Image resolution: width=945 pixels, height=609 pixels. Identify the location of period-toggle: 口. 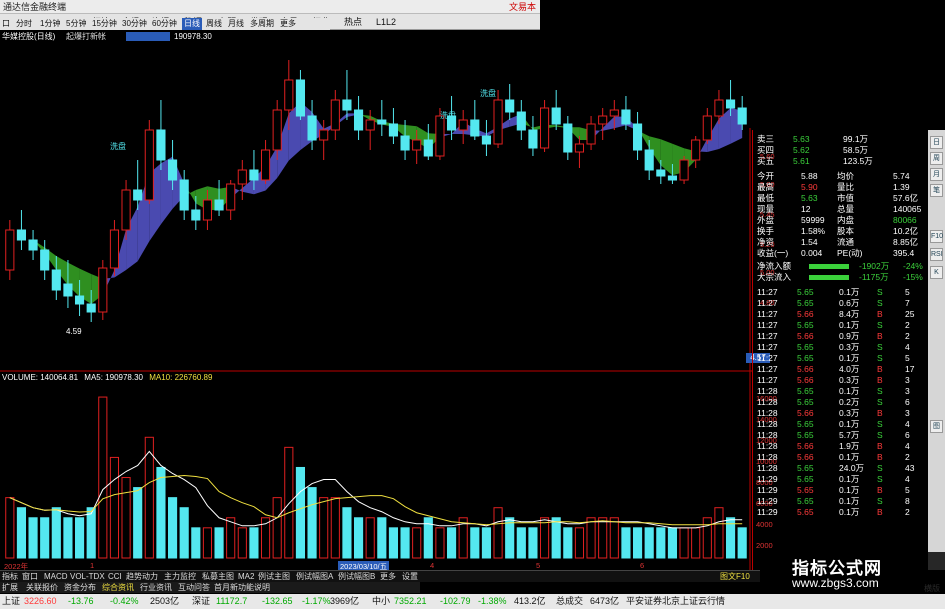
(6, 24).